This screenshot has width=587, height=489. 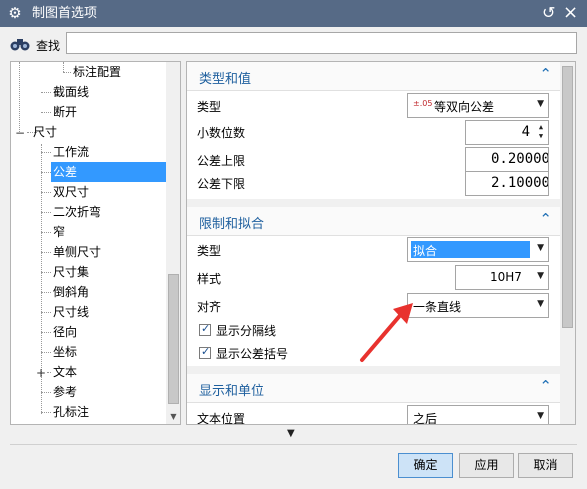 I want to click on align-label: 对齐, so click(x=209, y=307).